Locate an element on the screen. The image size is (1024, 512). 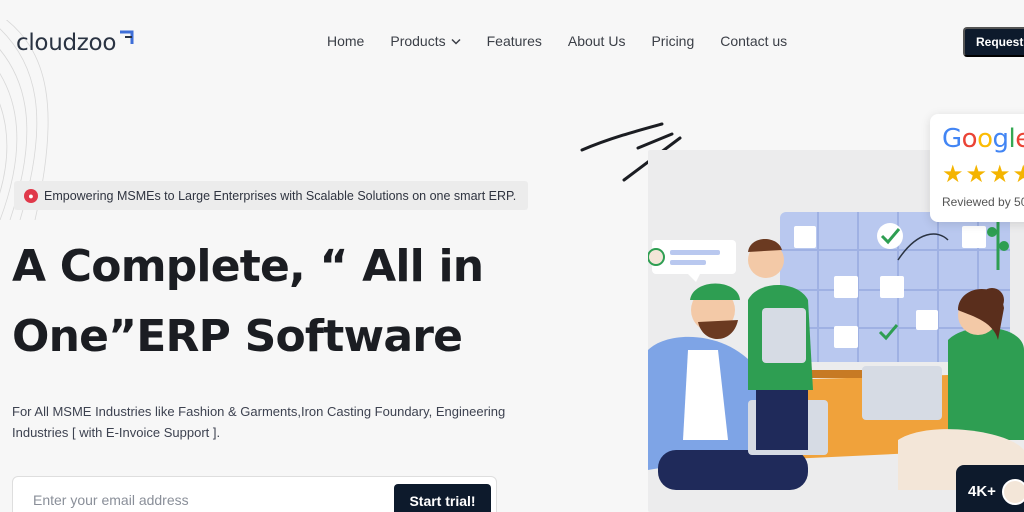
nav-home: Home is located at coordinates (345, 41).